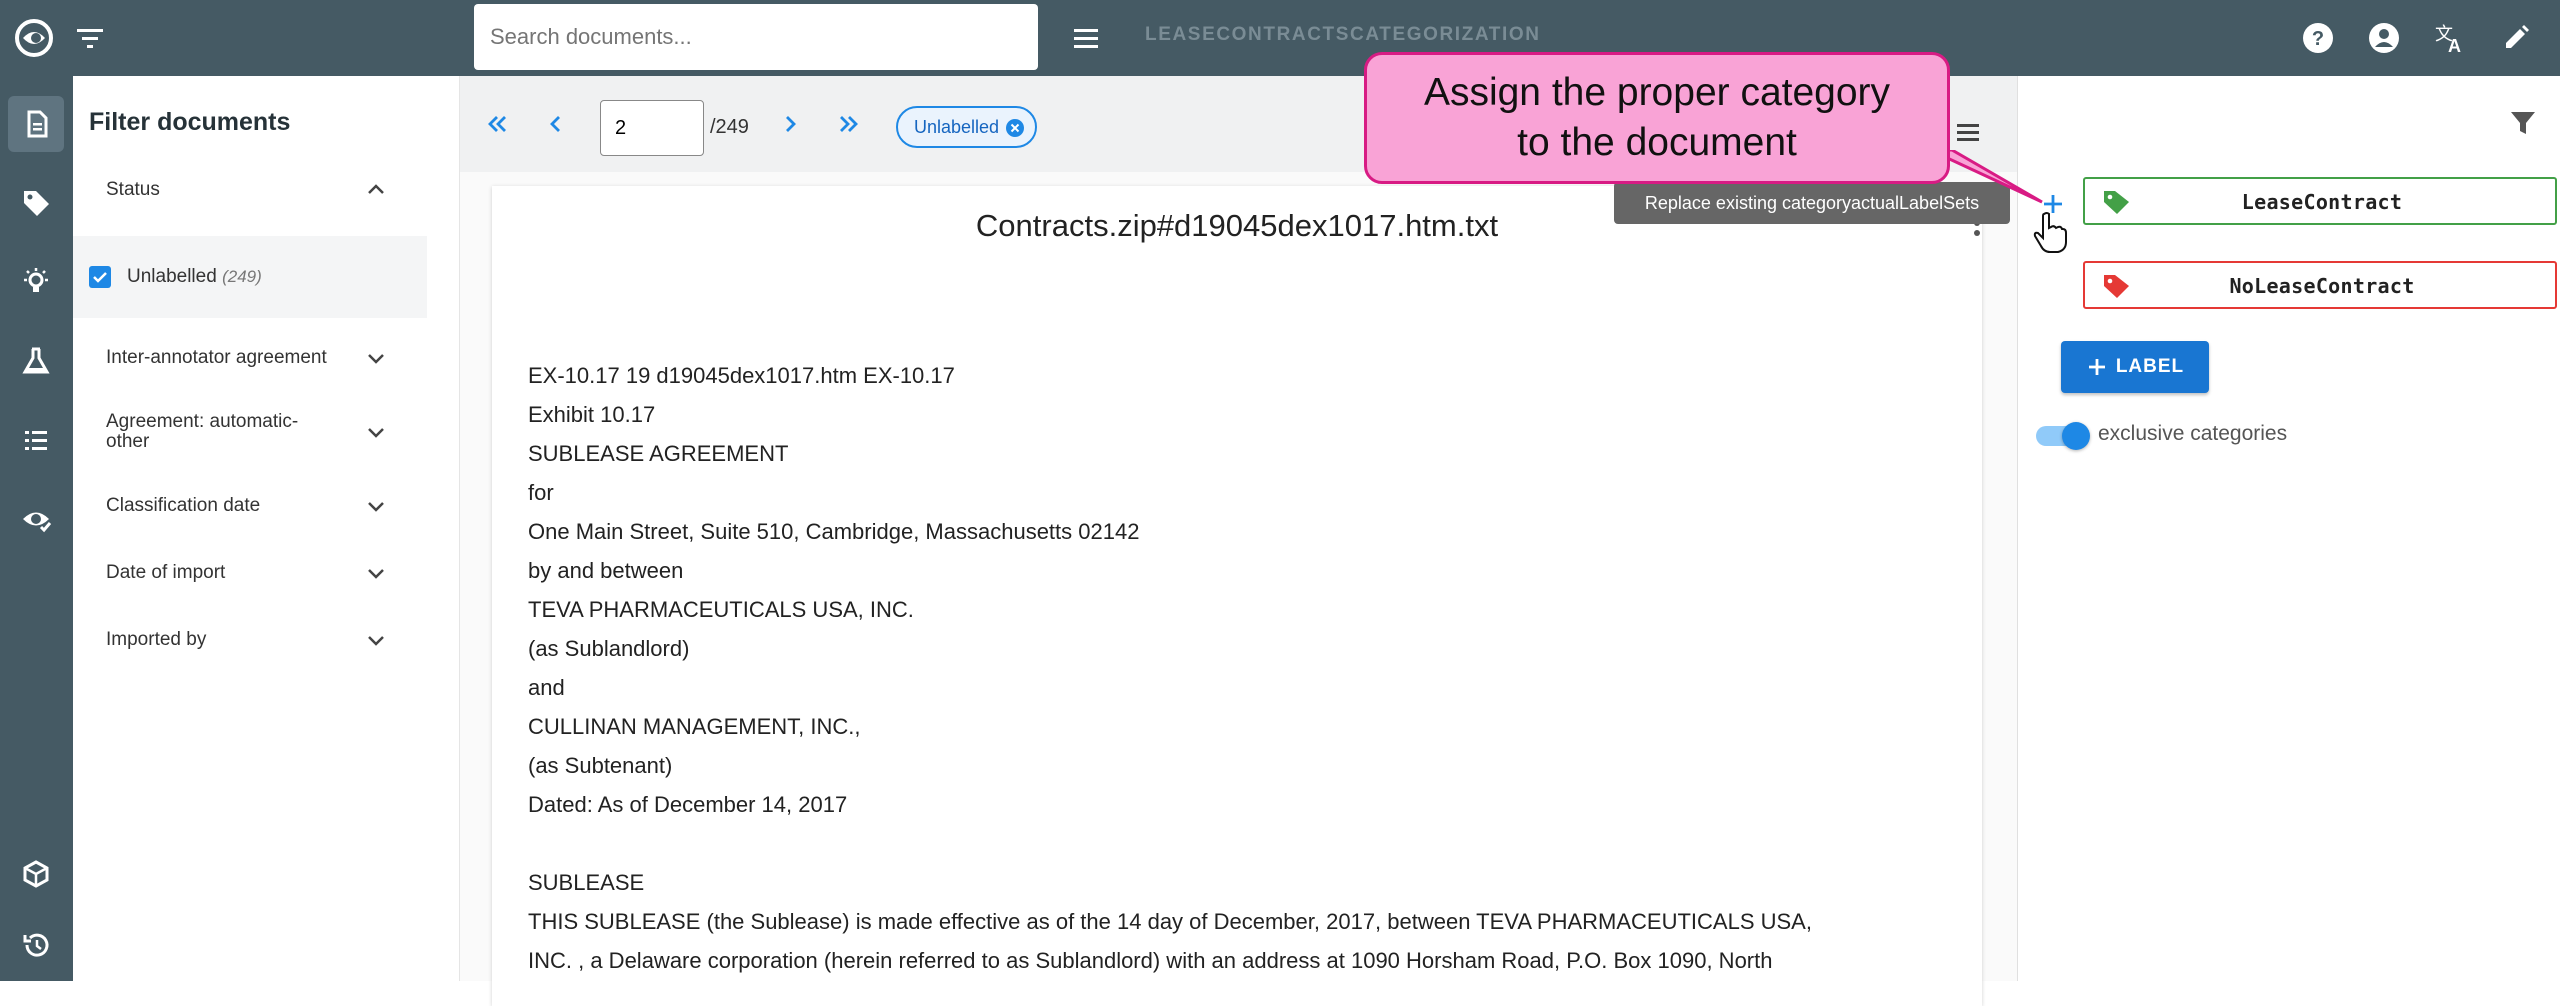 The width and height of the screenshot is (2560, 1006). Describe the element at coordinates (721, 609) in the screenshot. I see `document-line: TEVA PHARMACEUTICALS USA, INC.` at that location.